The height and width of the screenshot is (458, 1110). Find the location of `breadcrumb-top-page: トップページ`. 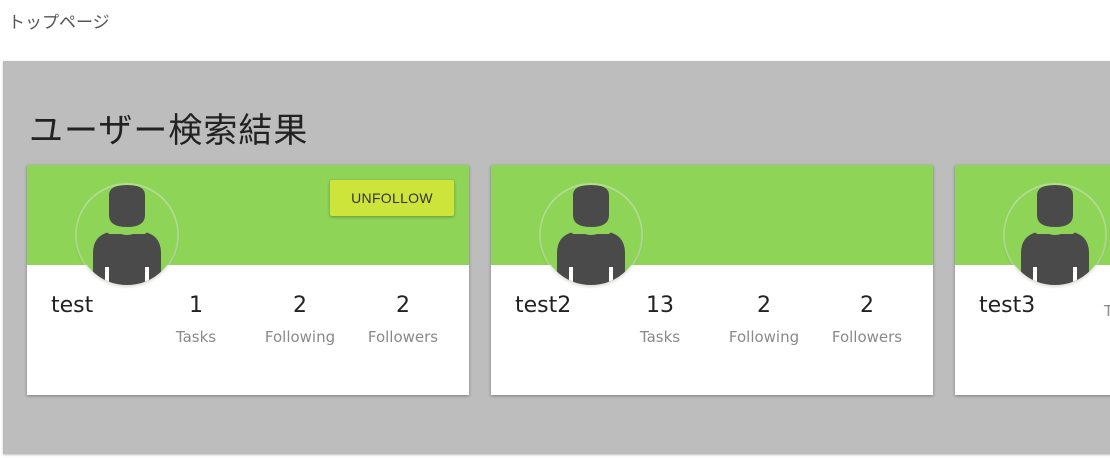

breadcrumb-top-page: トップページ is located at coordinates (59, 20).